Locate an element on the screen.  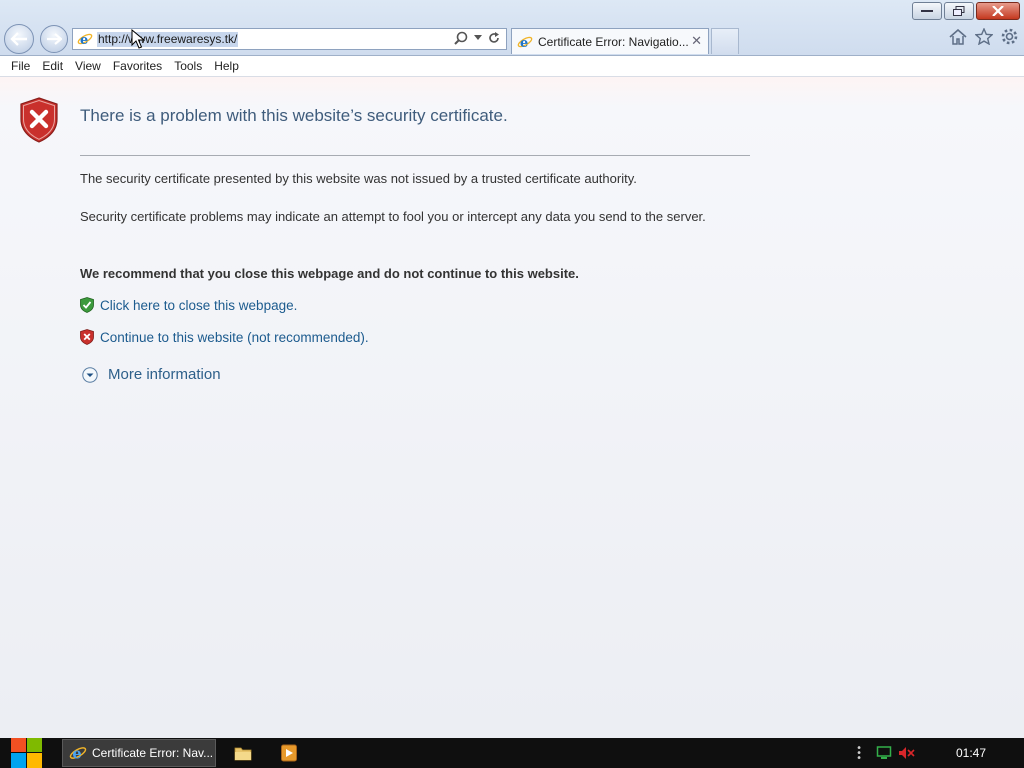
browser-toolbar-icons is located at coordinates (983, 36).